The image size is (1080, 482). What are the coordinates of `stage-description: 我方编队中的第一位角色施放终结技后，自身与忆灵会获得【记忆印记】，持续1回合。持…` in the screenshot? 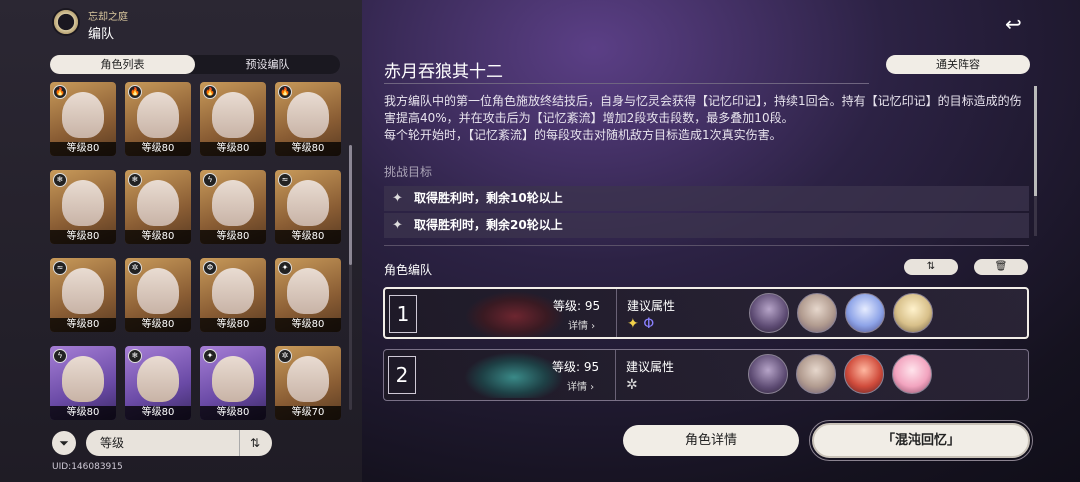 It's located at (704, 118).